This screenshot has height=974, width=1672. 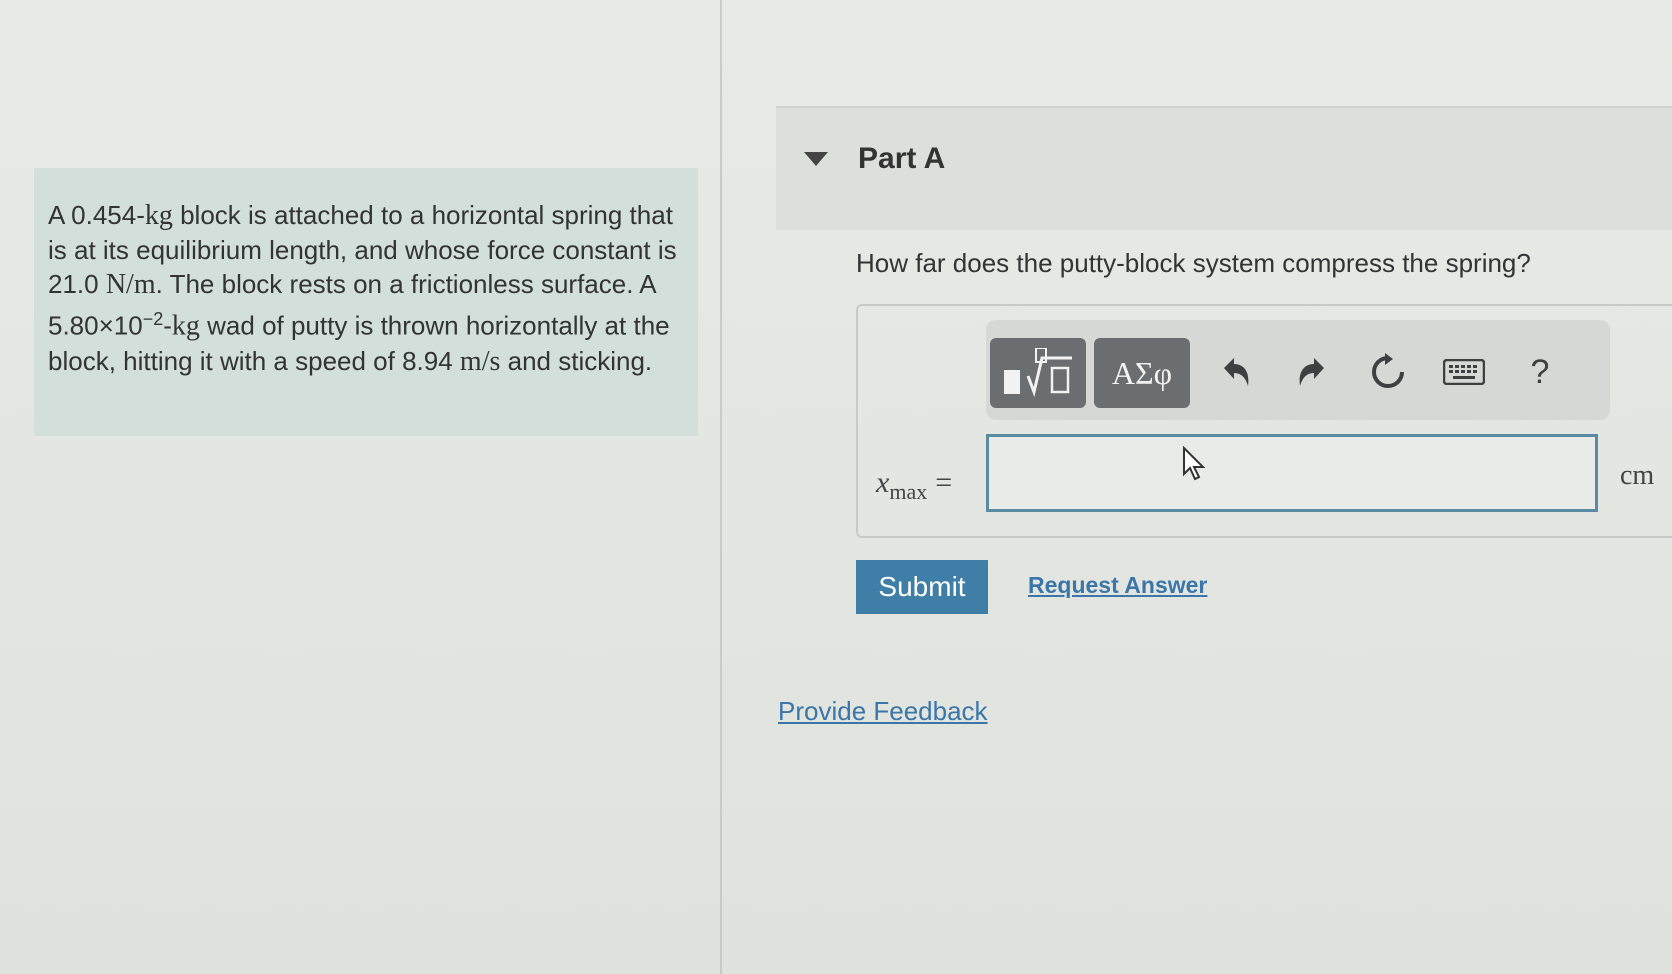 What do you see at coordinates (902, 158) in the screenshot?
I see `part-title: Part A` at bounding box center [902, 158].